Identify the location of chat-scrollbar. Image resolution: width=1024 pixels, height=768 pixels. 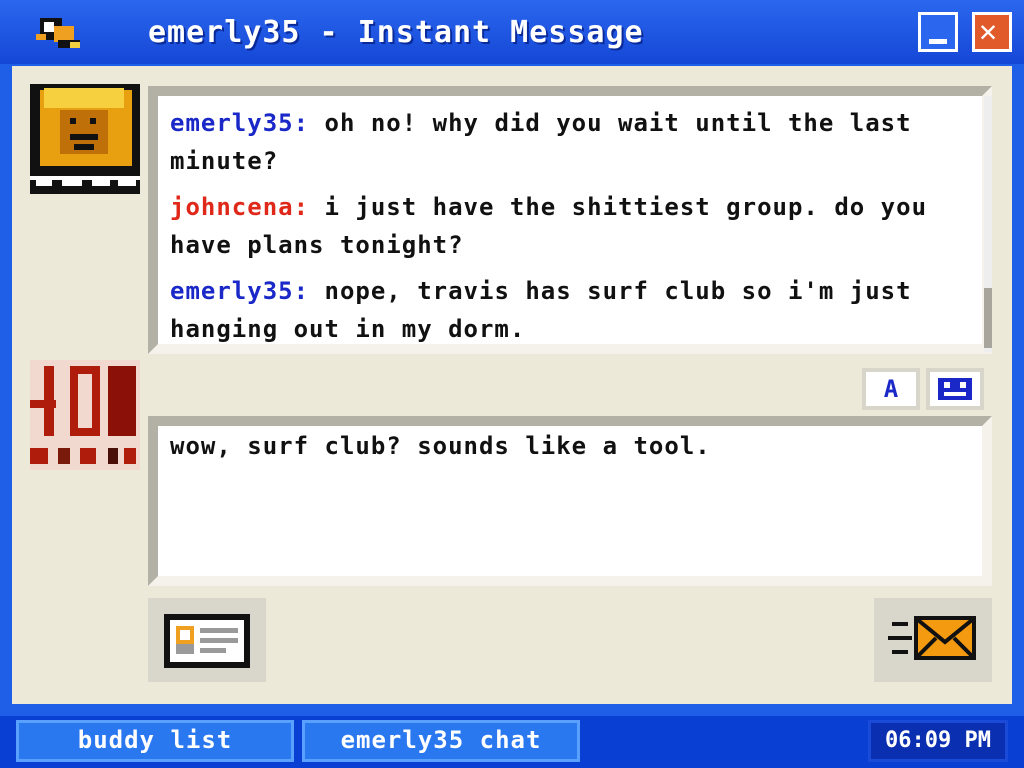
(988, 224).